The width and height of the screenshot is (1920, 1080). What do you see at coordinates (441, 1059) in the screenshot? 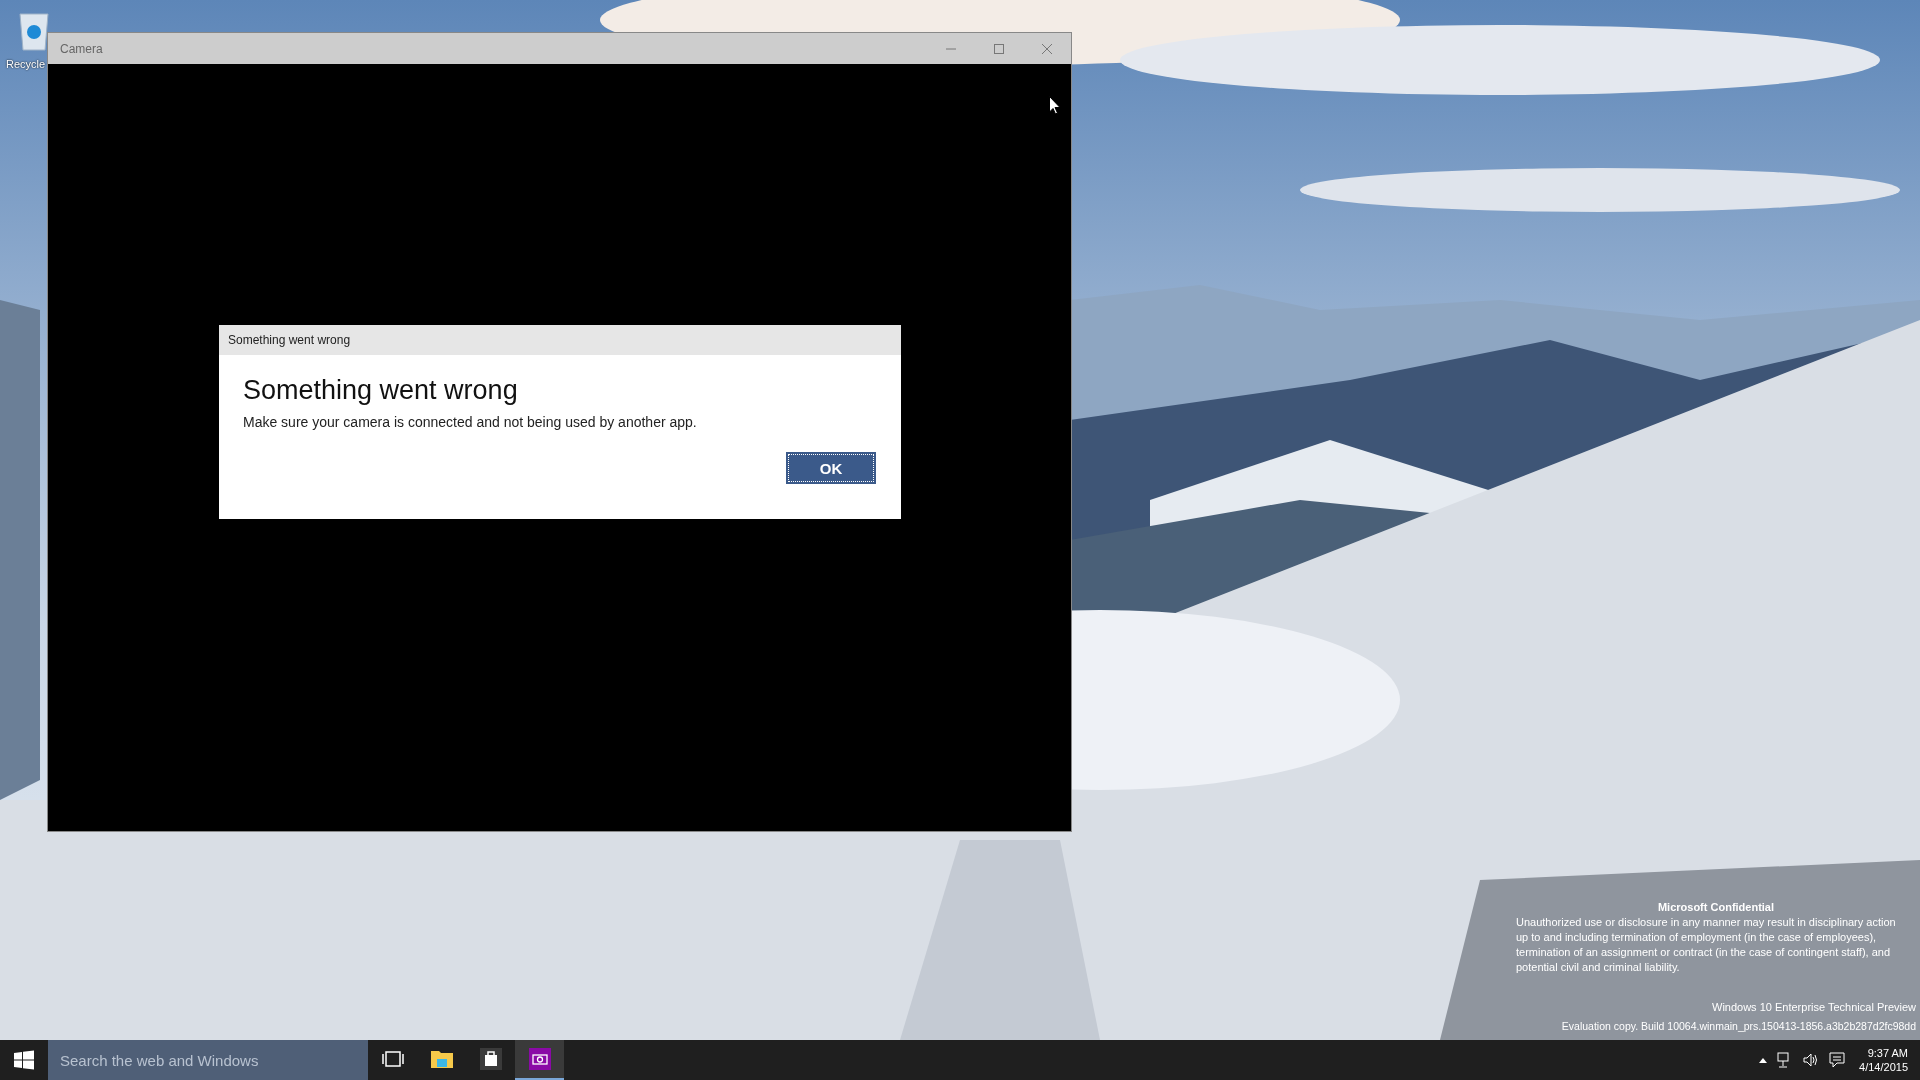
I see `folder-icon` at bounding box center [441, 1059].